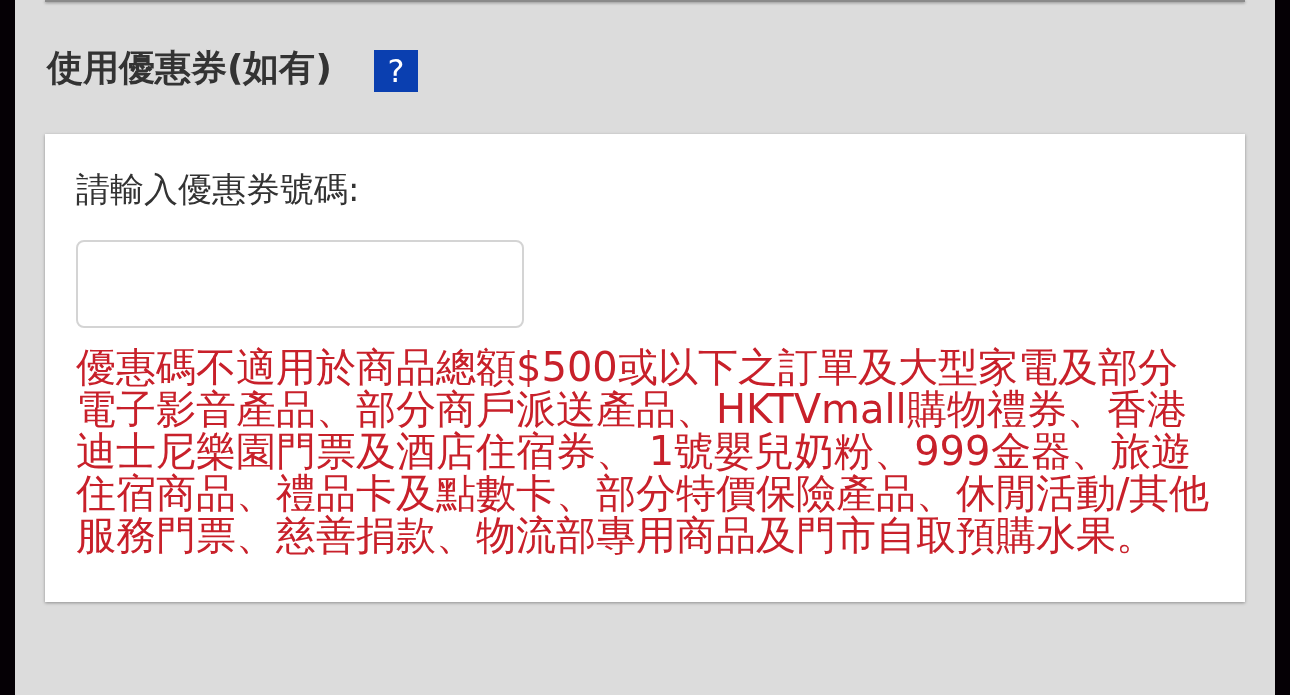 The width and height of the screenshot is (1290, 695). What do you see at coordinates (395, 71) in the screenshot?
I see `help-button: ?` at bounding box center [395, 71].